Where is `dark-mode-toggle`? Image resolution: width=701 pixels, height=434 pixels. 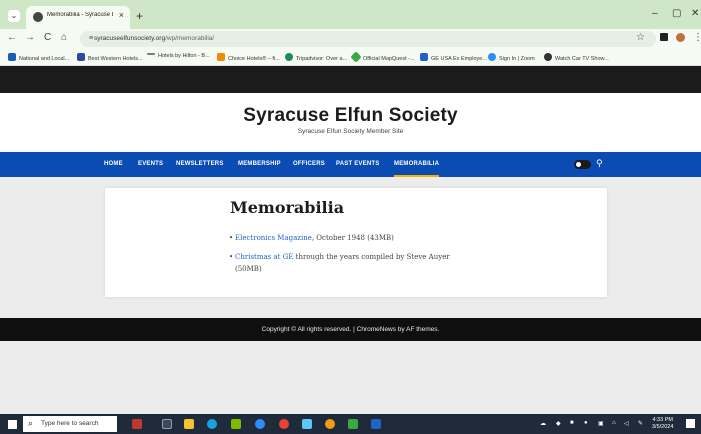
dark-mode-toggle is located at coordinates (582, 164).